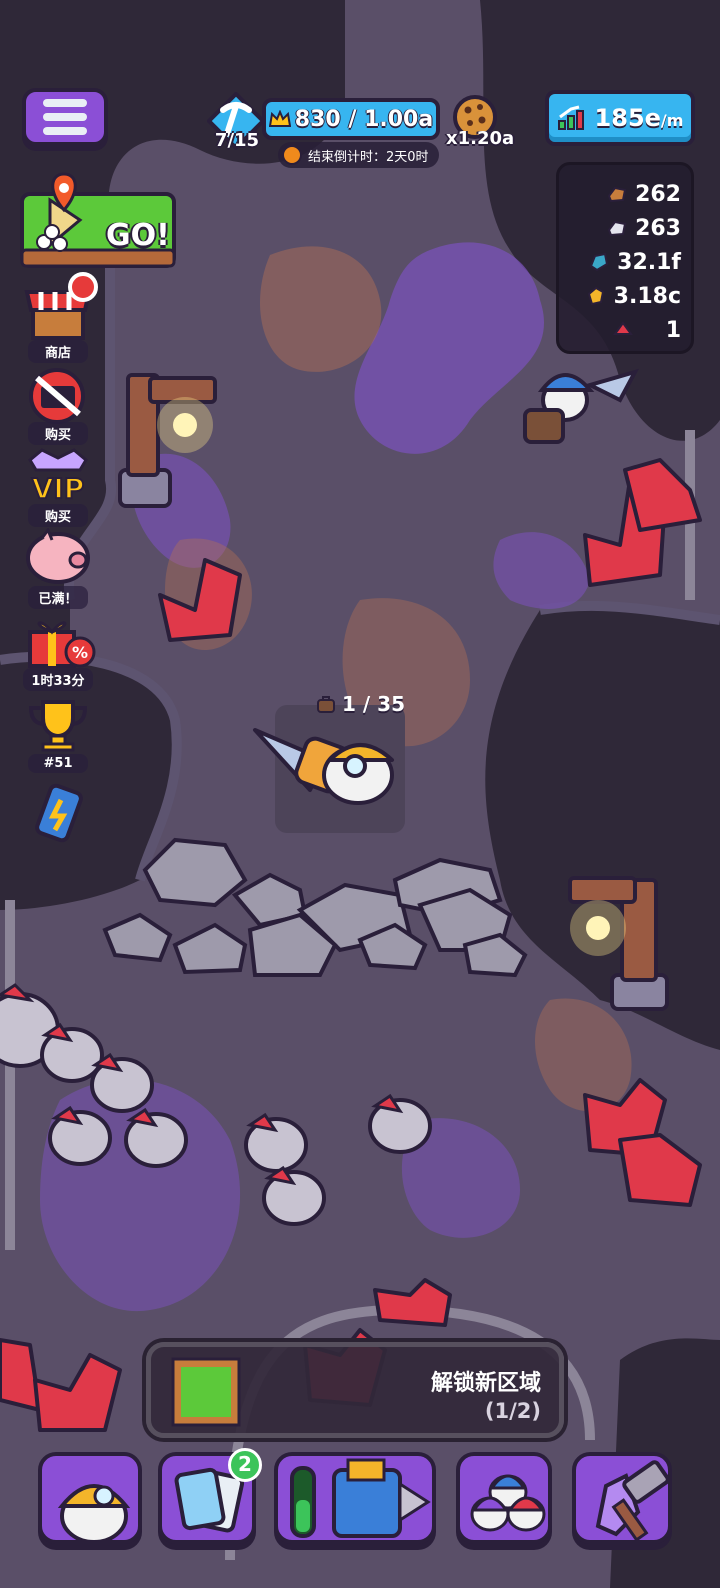 The width and height of the screenshot is (720, 1588). I want to click on bag-icon, so click(326, 704).